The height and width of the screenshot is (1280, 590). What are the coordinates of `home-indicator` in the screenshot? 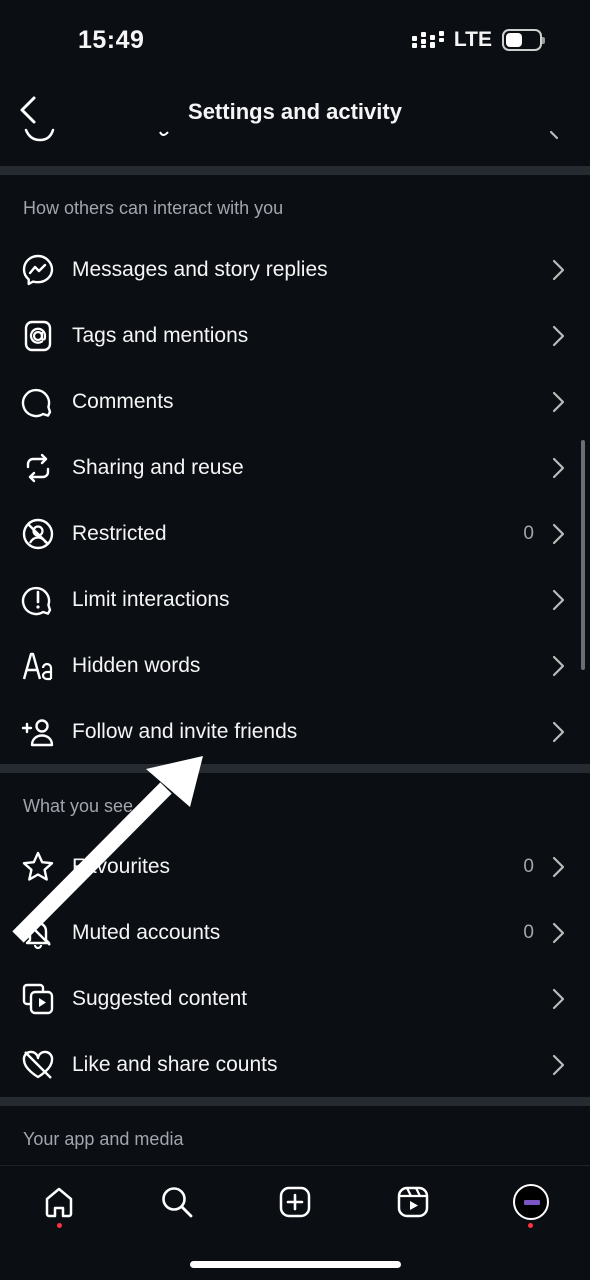 It's located at (295, 1264).